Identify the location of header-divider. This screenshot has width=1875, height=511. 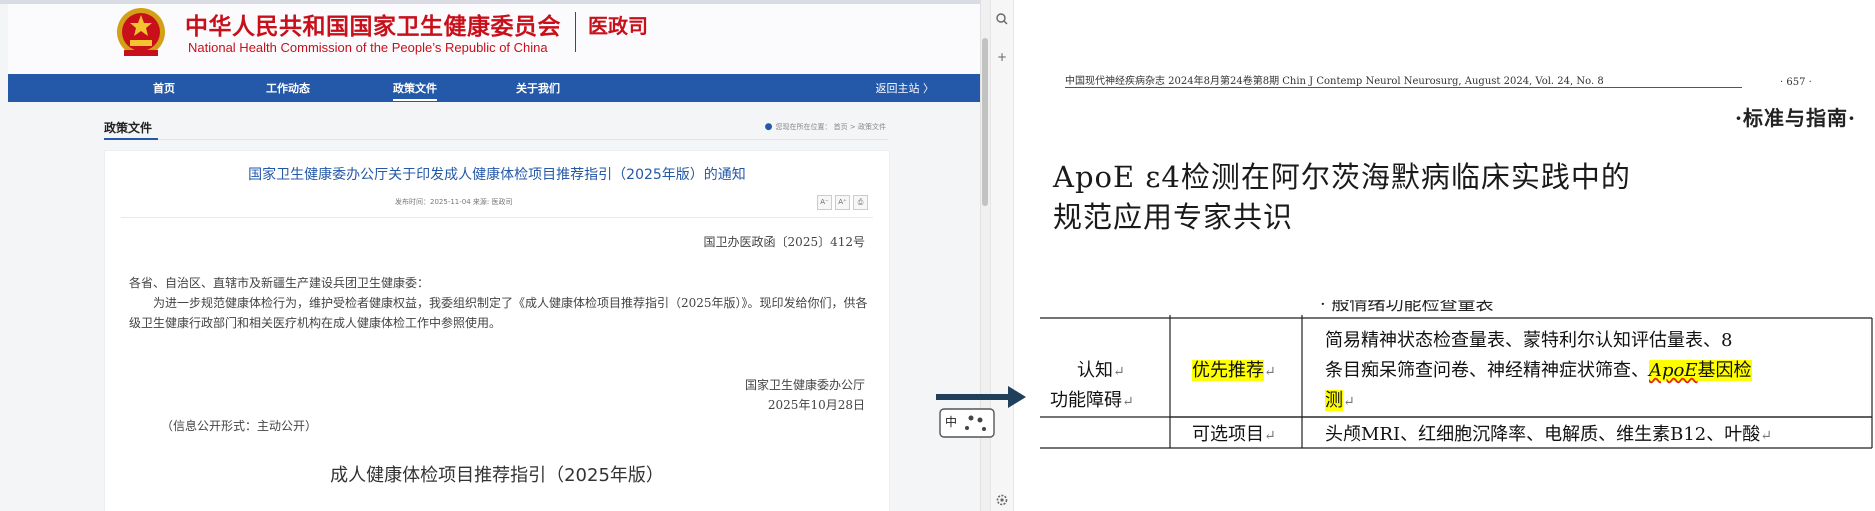
(575, 32).